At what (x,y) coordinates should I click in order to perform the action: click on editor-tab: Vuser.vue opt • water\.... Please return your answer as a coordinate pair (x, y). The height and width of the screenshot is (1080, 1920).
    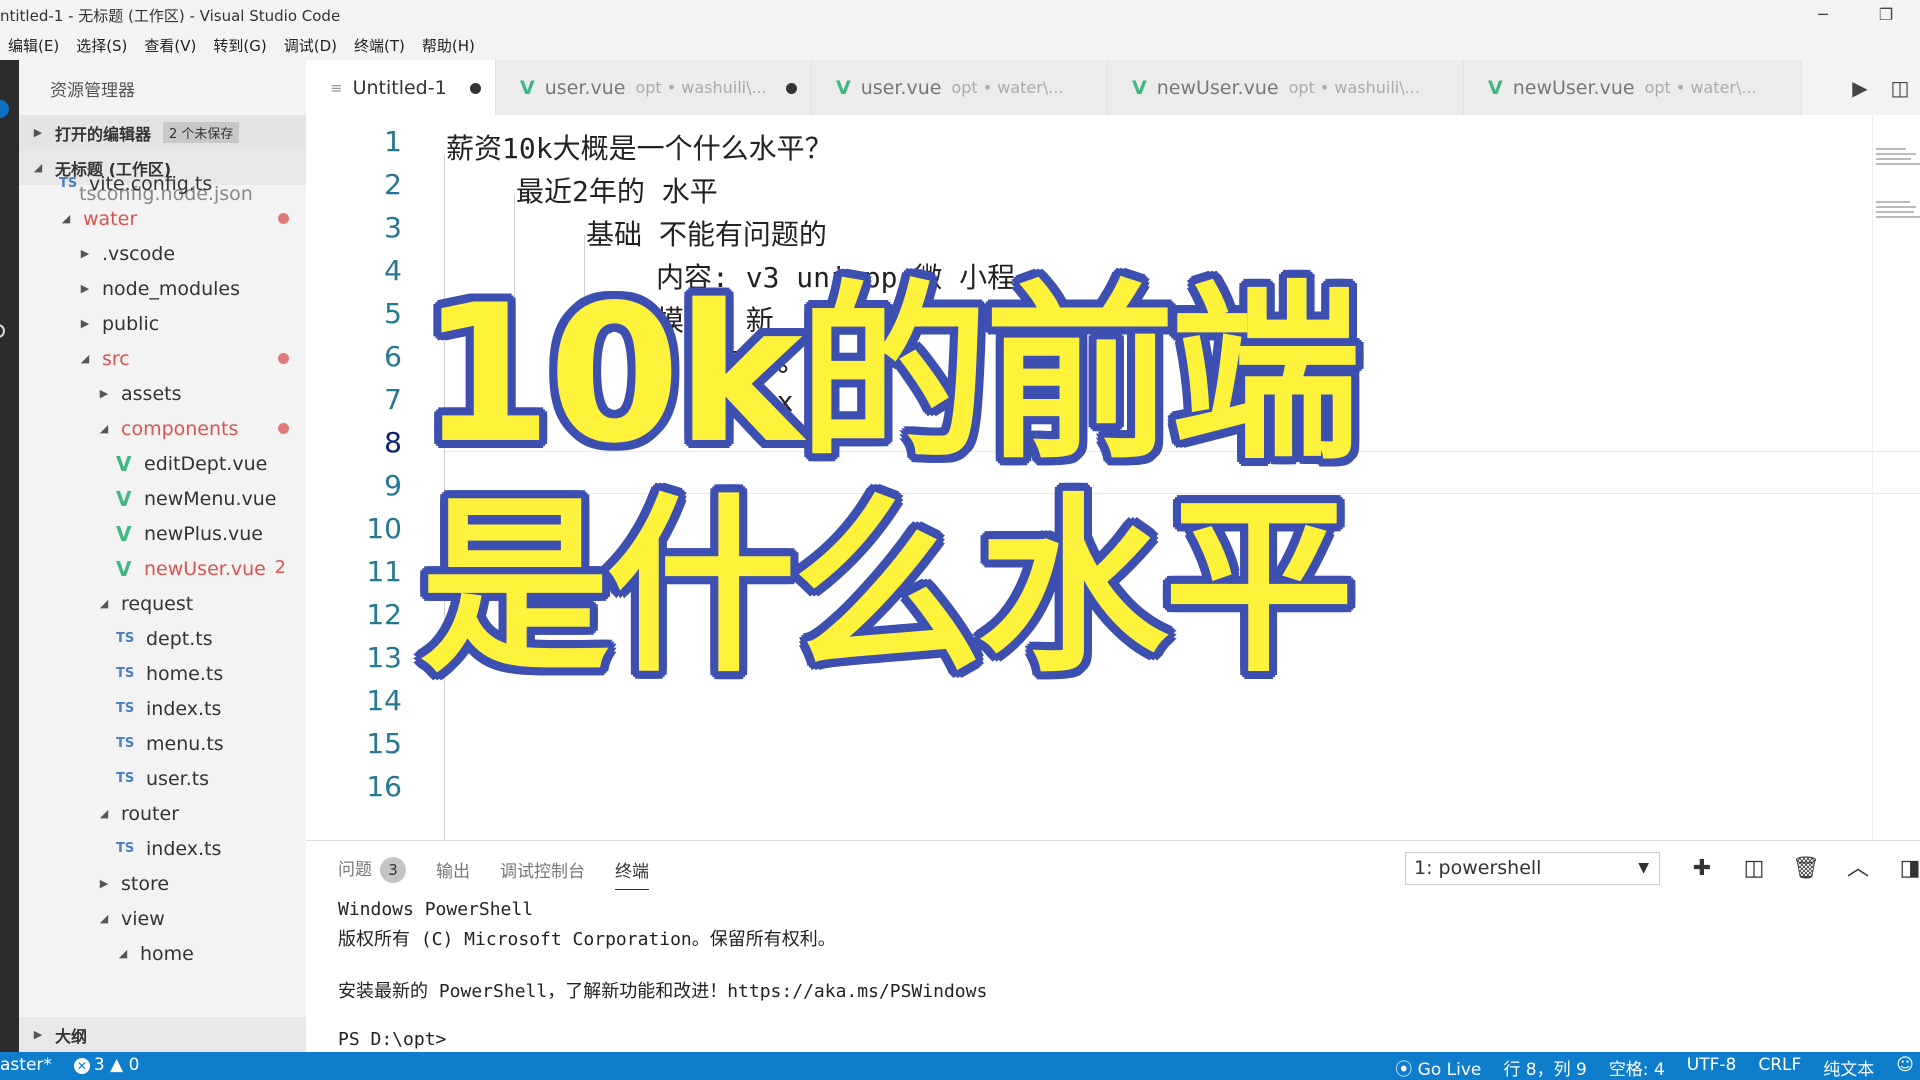
    Looking at the image, I should click on (960, 87).